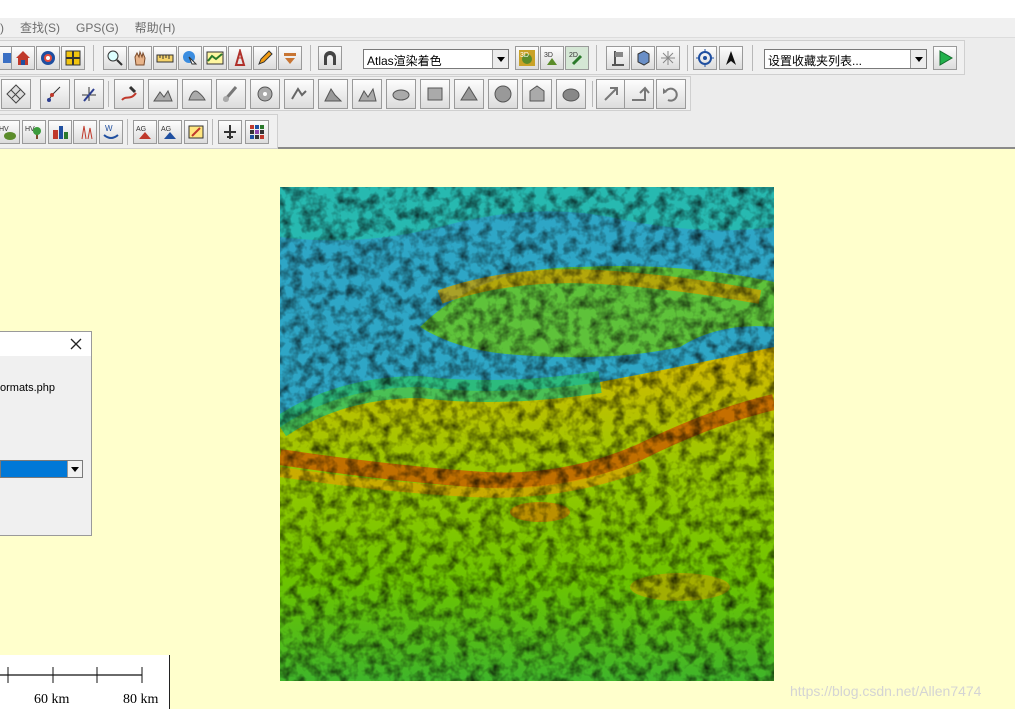 This screenshot has height=709, width=1015. What do you see at coordinates (507, 28) in the screenshot?
I see `menu-bar: ) 查找(S) GPS(G) 帮助(H)` at bounding box center [507, 28].